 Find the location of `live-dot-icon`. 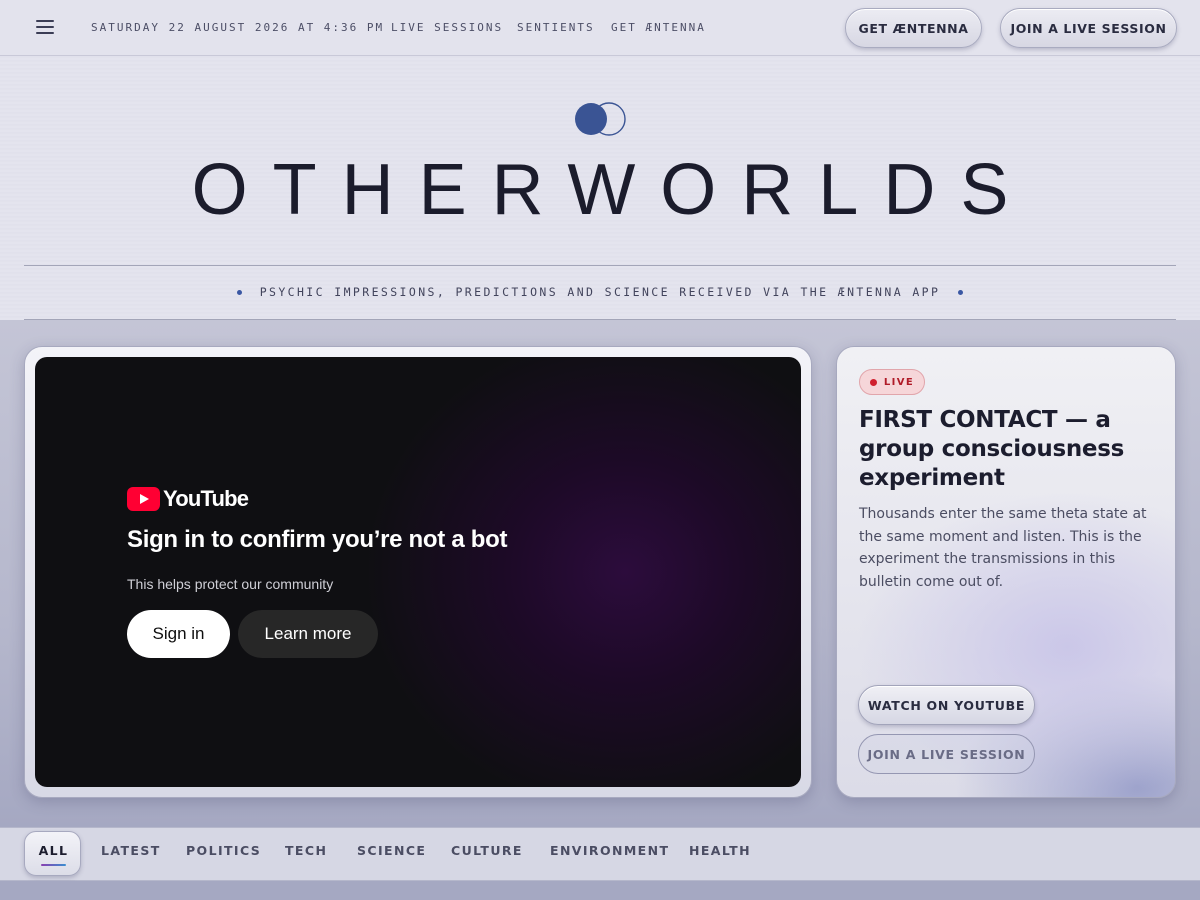

live-dot-icon is located at coordinates (873, 382).